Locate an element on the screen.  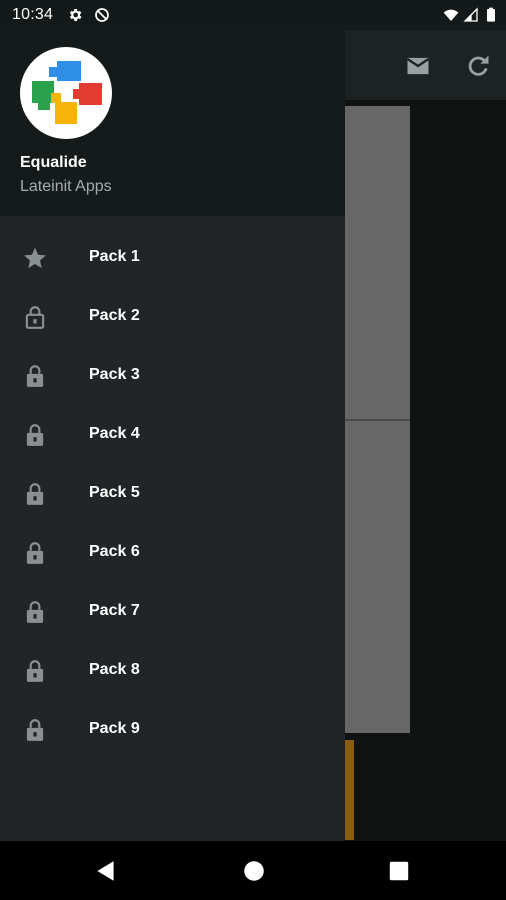
menu-item-pack-3: Pack 3 is located at coordinates (172, 375).